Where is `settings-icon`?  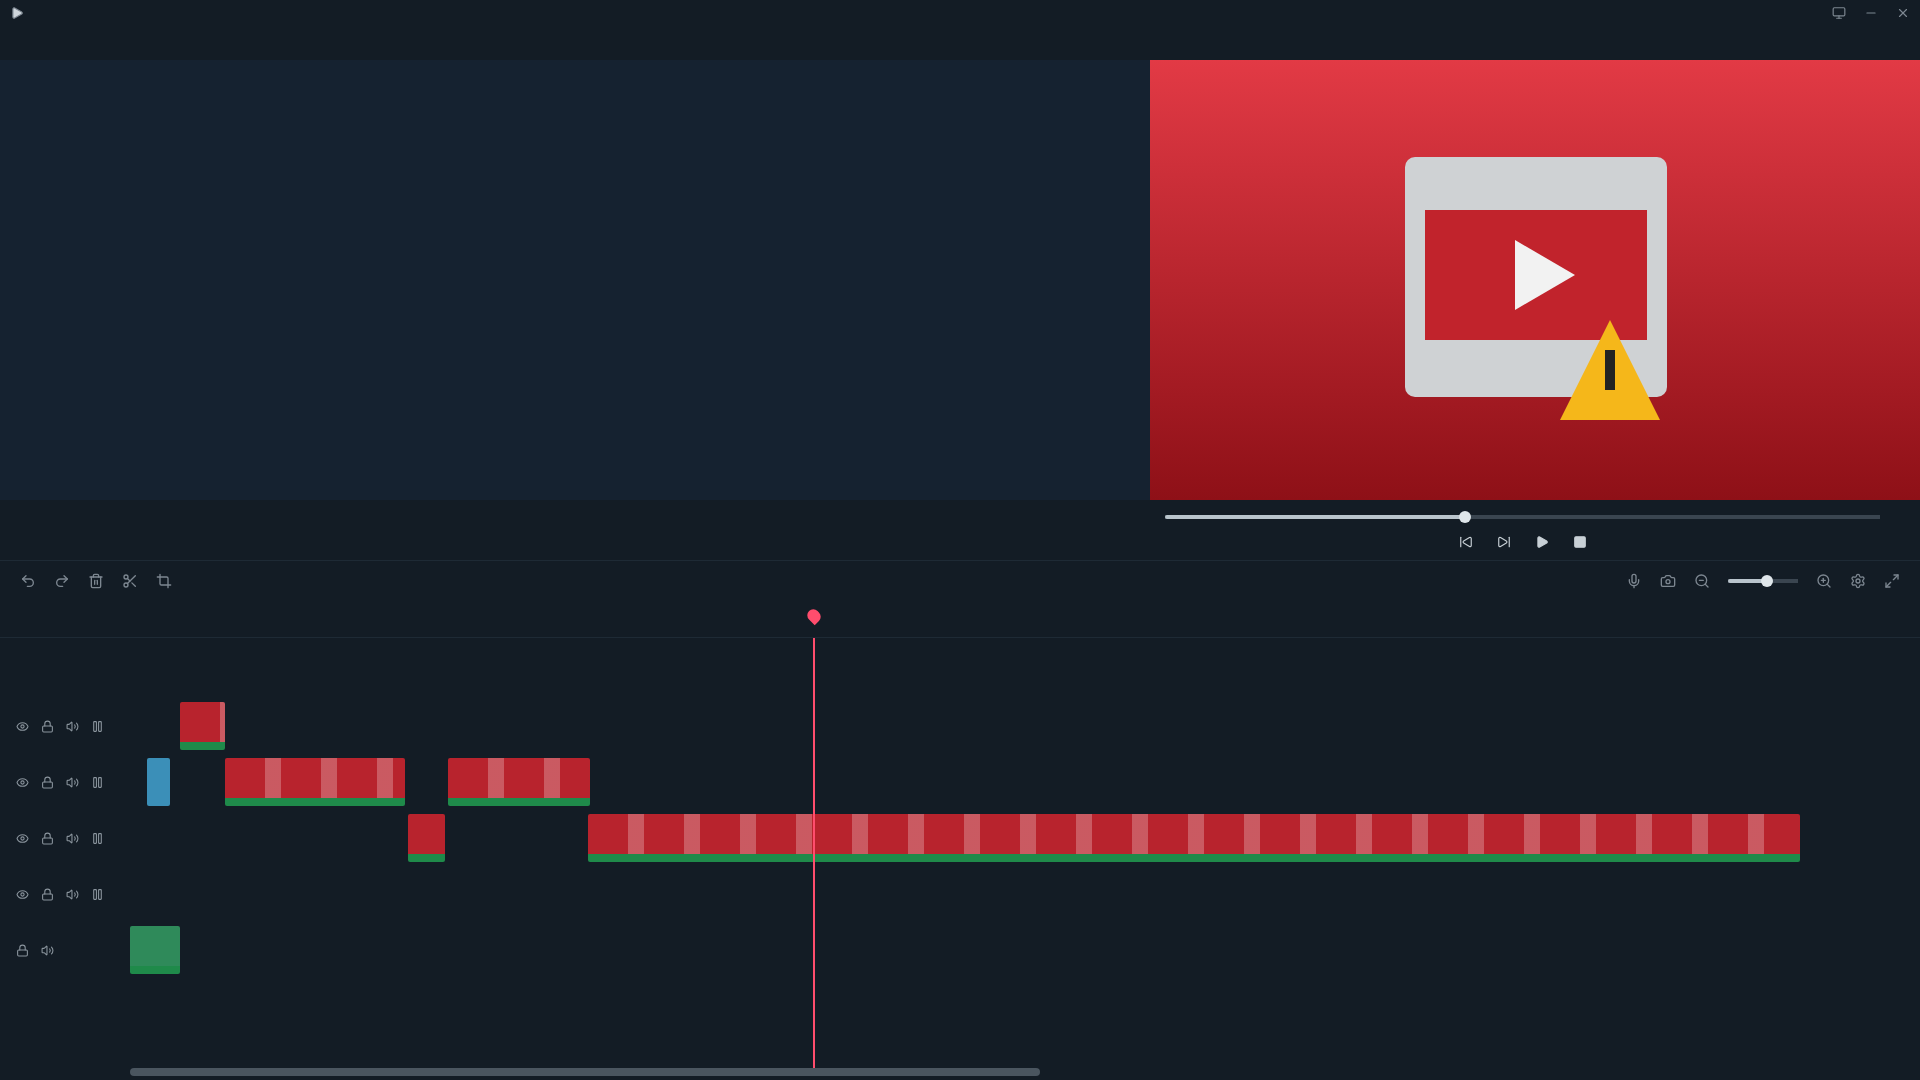 settings-icon is located at coordinates (1858, 581).